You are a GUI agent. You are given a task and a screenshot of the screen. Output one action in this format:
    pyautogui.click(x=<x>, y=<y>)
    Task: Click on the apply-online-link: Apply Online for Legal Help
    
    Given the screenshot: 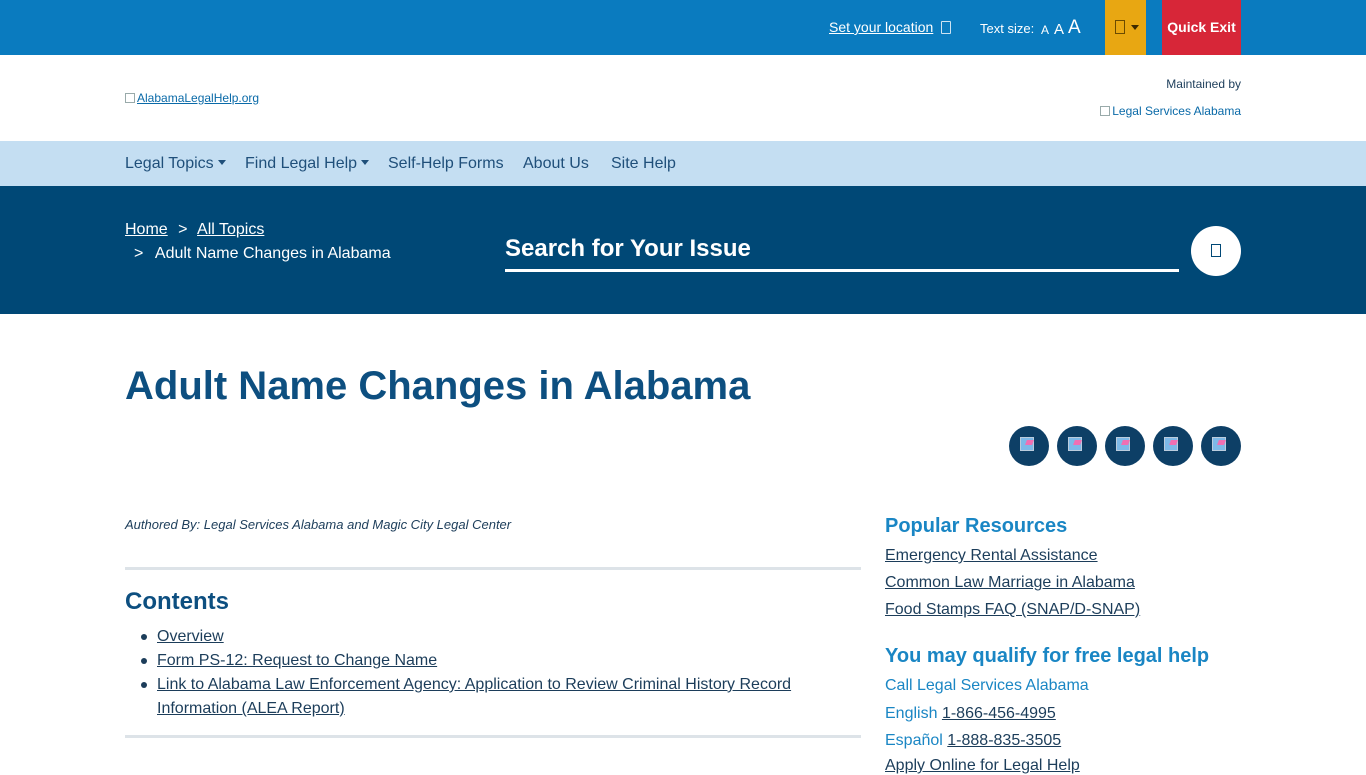 What is the action you would take?
    pyautogui.click(x=982, y=766)
    